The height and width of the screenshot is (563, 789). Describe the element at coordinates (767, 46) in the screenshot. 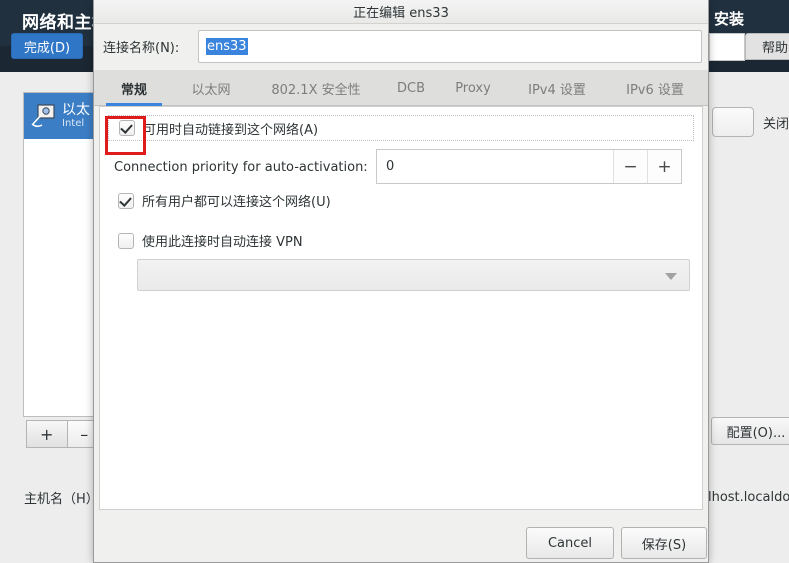

I see `help-button: 帮助` at that location.